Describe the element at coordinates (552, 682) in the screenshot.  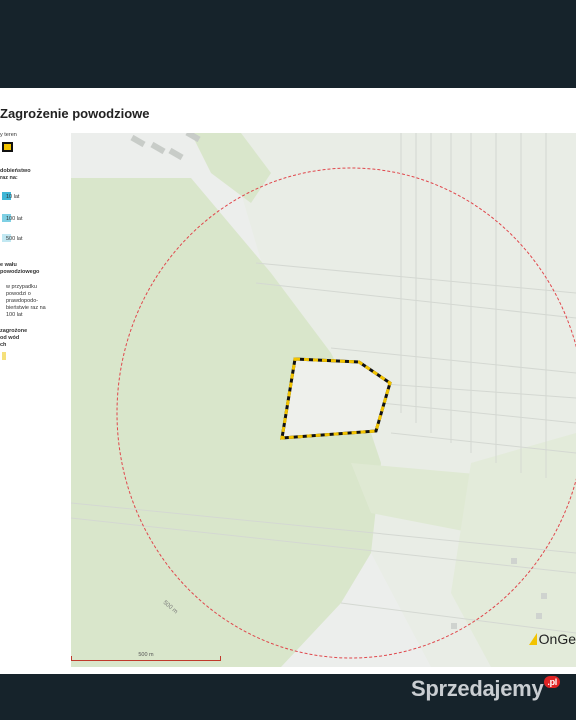
I see `watermark-suffix: .pl` at that location.